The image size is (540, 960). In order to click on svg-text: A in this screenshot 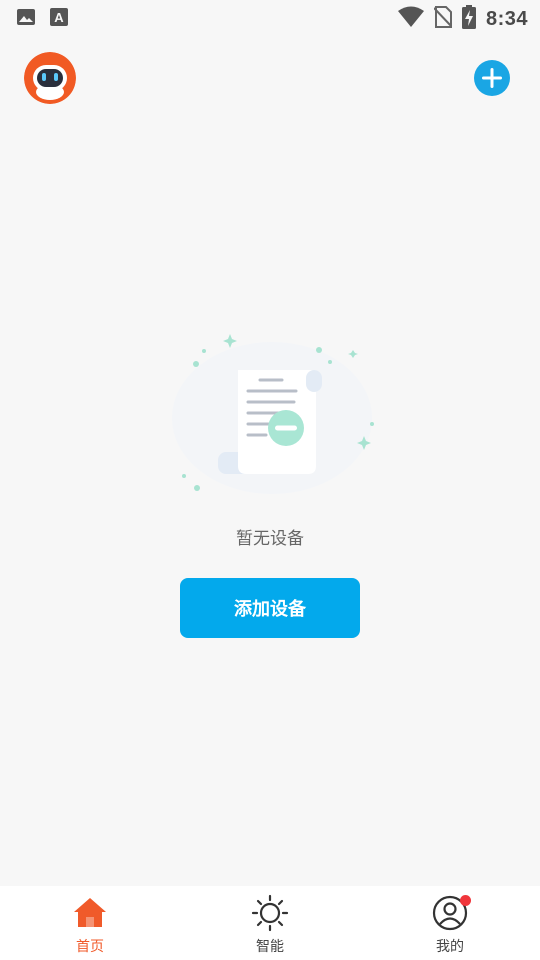, I will do `click(59, 17)`.